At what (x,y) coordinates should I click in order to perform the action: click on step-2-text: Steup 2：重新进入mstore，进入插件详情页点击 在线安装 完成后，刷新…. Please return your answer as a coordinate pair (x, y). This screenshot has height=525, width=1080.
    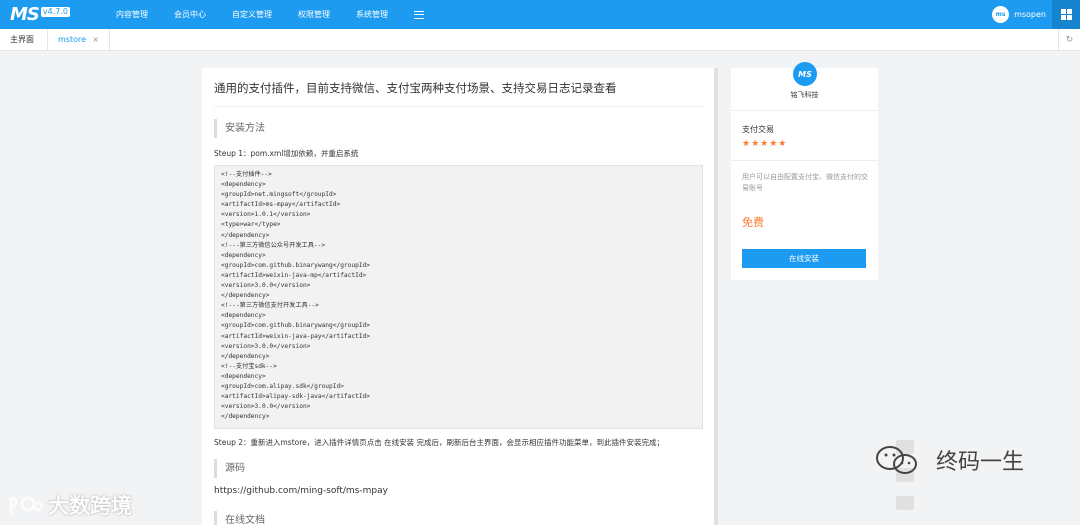
    Looking at the image, I should click on (439, 442).